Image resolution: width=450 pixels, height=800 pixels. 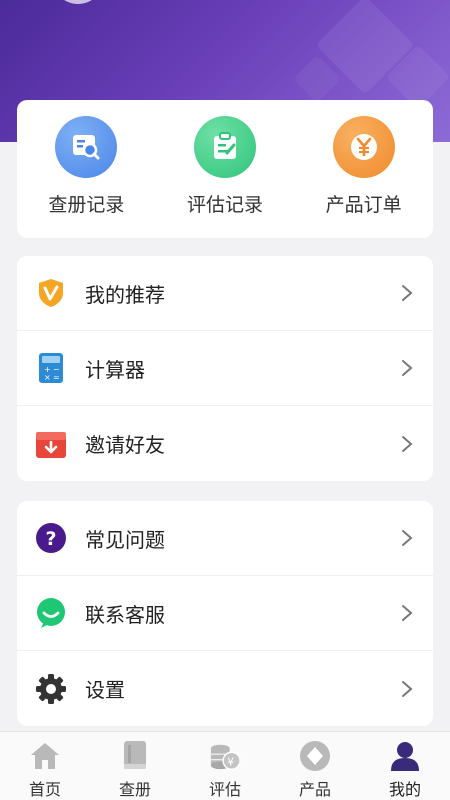 I want to click on calculator-icon: + − × =, so click(x=51, y=368).